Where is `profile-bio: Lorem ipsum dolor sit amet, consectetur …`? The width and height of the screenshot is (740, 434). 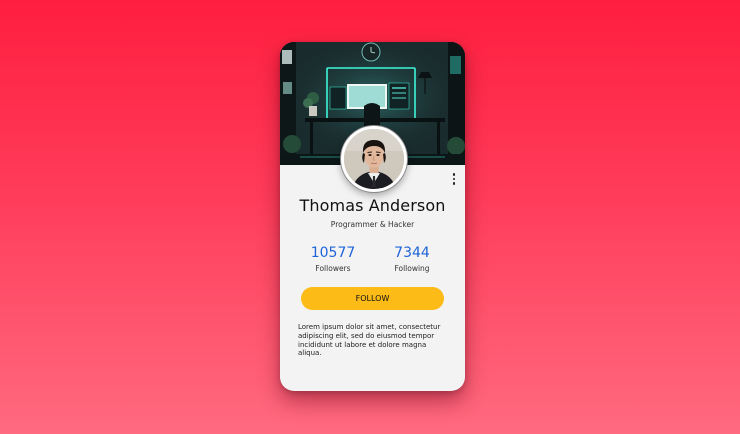 profile-bio: Lorem ipsum dolor sit amet, consectetur … is located at coordinates (369, 340).